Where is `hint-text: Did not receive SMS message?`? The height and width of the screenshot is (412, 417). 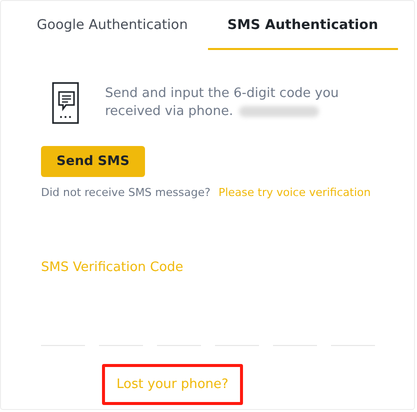
hint-text: Did not receive SMS message? is located at coordinates (125, 192).